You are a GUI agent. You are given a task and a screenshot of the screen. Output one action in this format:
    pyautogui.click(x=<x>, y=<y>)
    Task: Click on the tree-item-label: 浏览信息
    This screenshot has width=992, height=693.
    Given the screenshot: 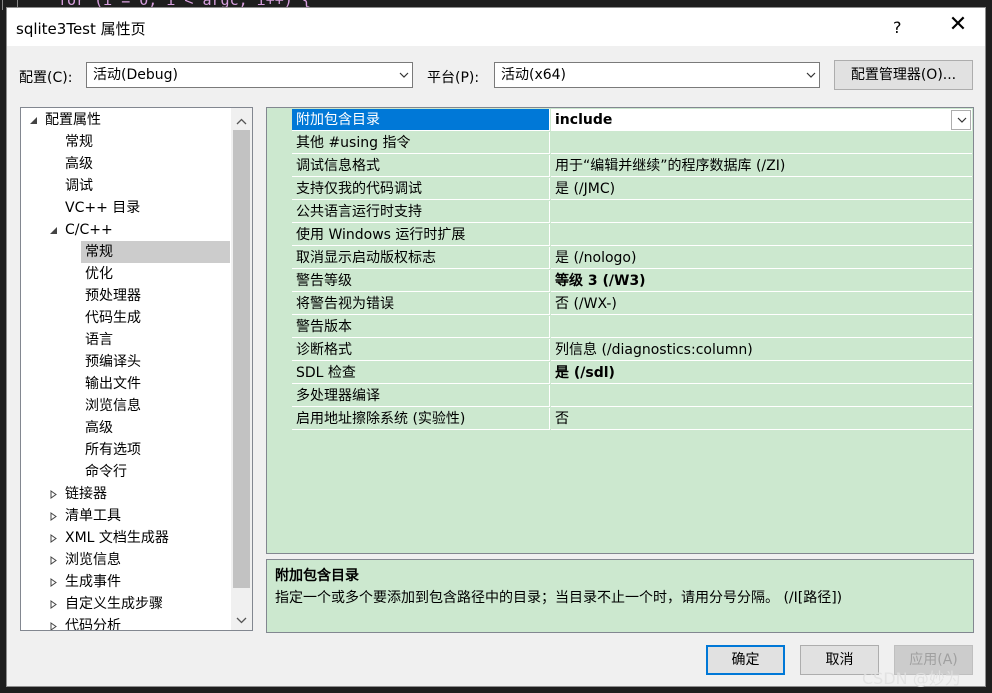 What is the action you would take?
    pyautogui.click(x=93, y=560)
    